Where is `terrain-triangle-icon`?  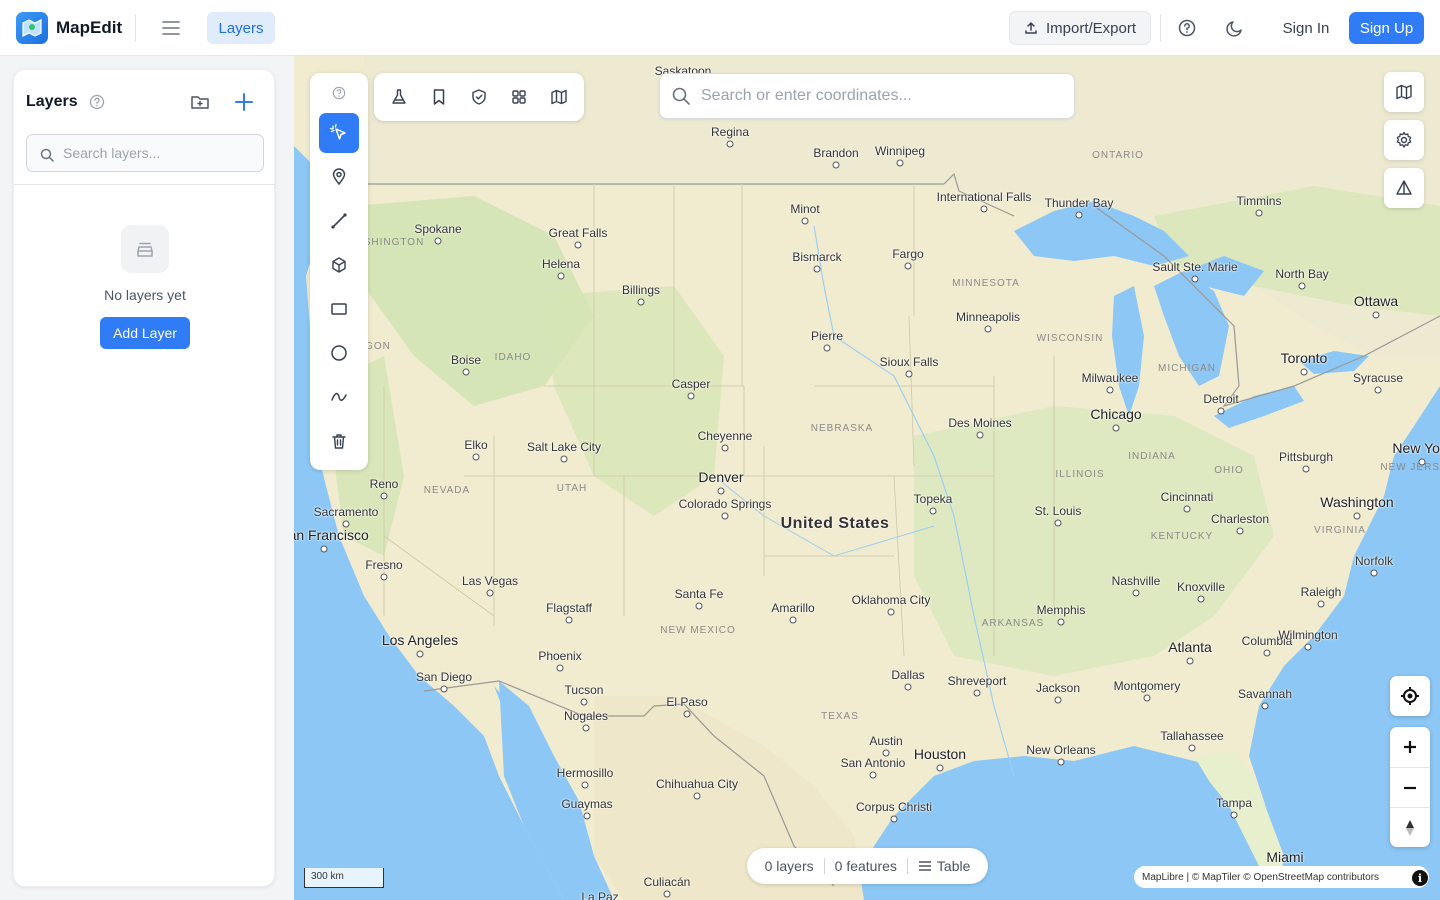
terrain-triangle-icon is located at coordinates (1404, 188).